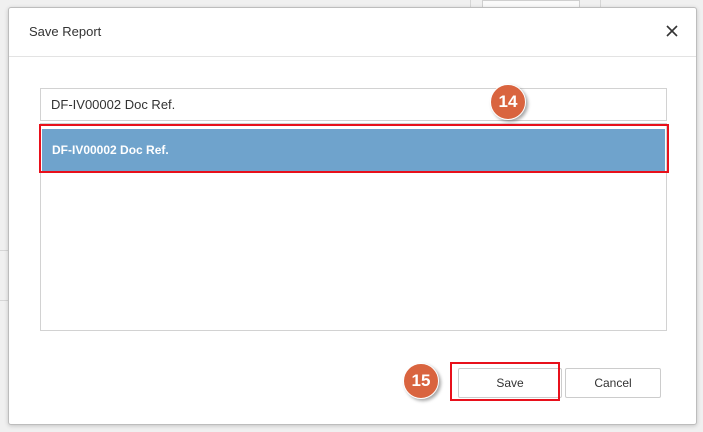  What do you see at coordinates (65, 31) in the screenshot?
I see `dialog-title: Save Report` at bounding box center [65, 31].